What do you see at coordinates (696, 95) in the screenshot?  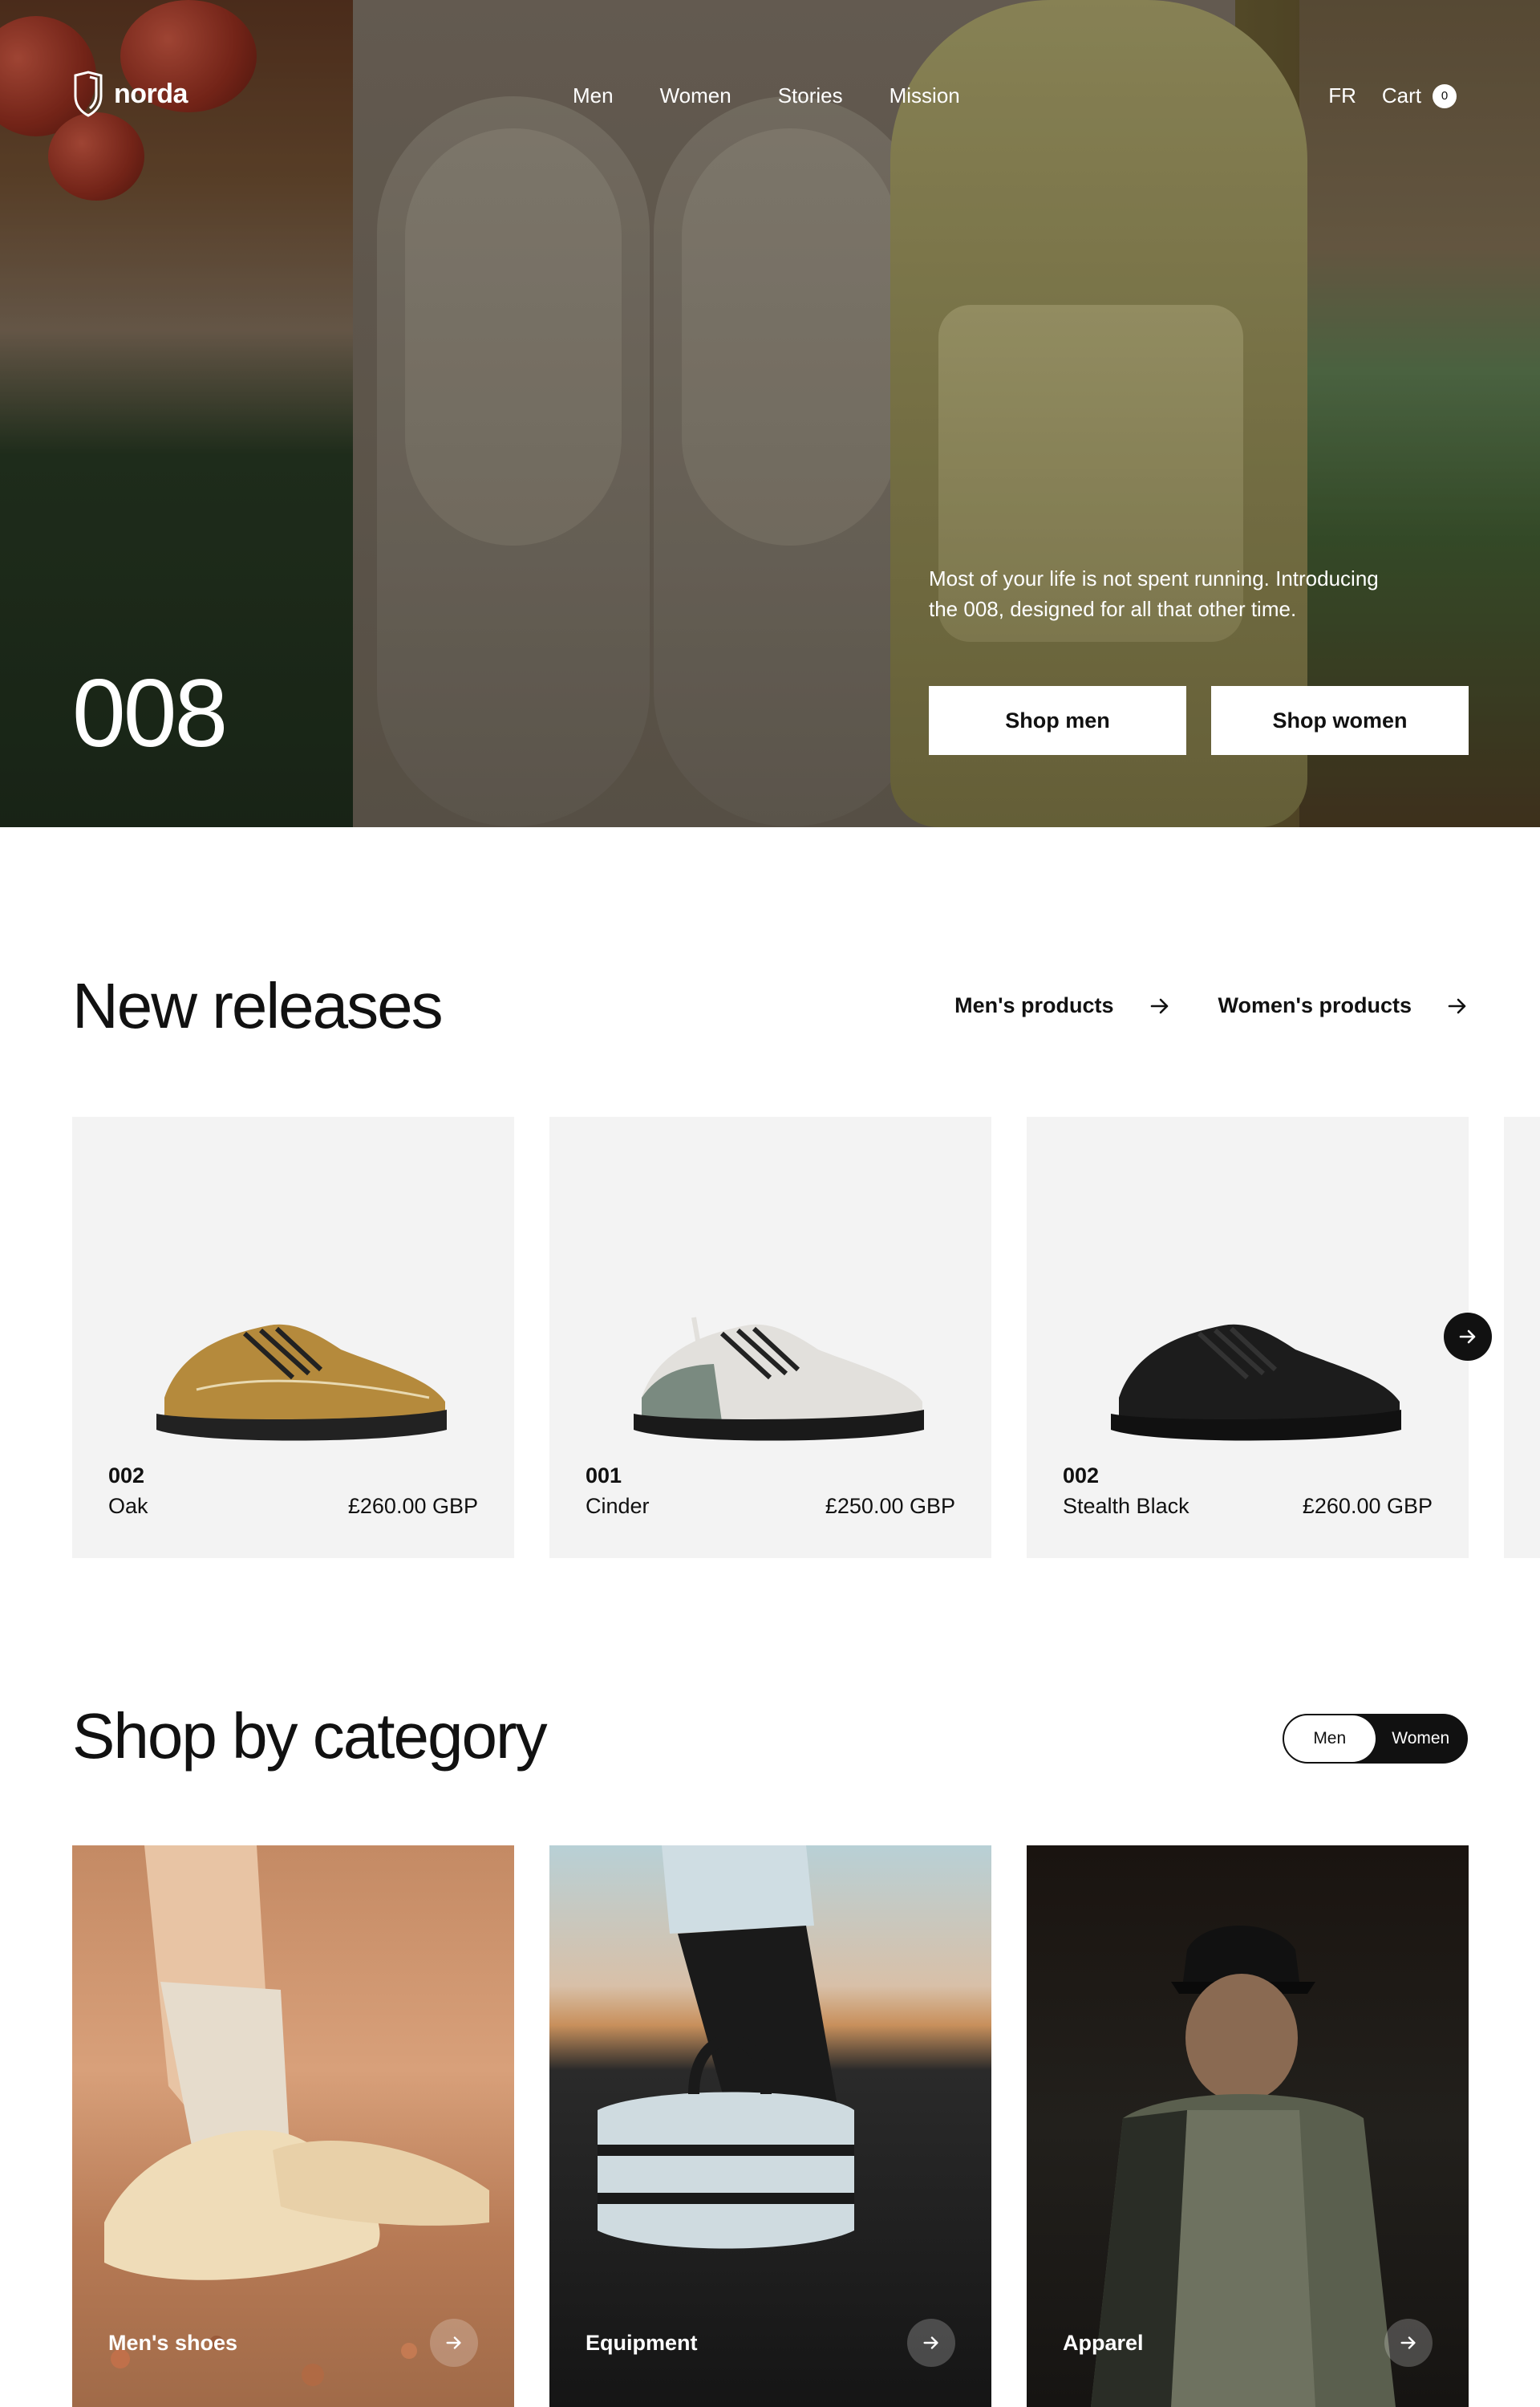 I see `nav-item-women: Women` at bounding box center [696, 95].